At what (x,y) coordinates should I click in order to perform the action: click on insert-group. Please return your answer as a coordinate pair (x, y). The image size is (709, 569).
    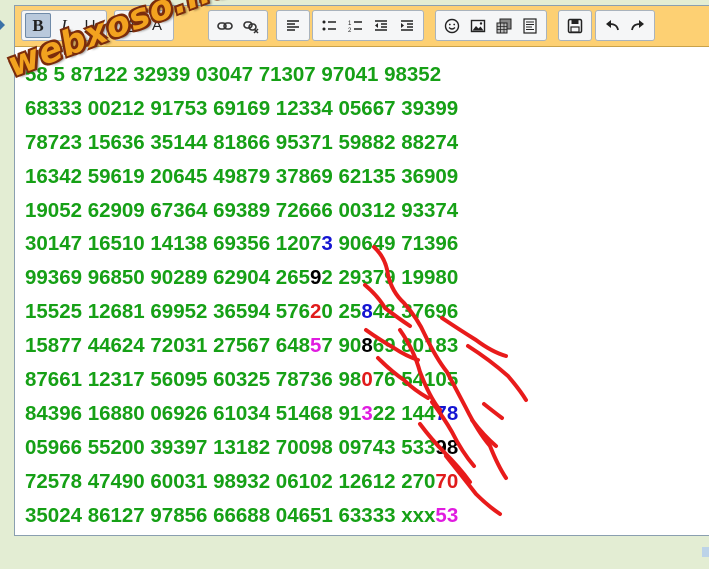
    Looking at the image, I should click on (491, 25).